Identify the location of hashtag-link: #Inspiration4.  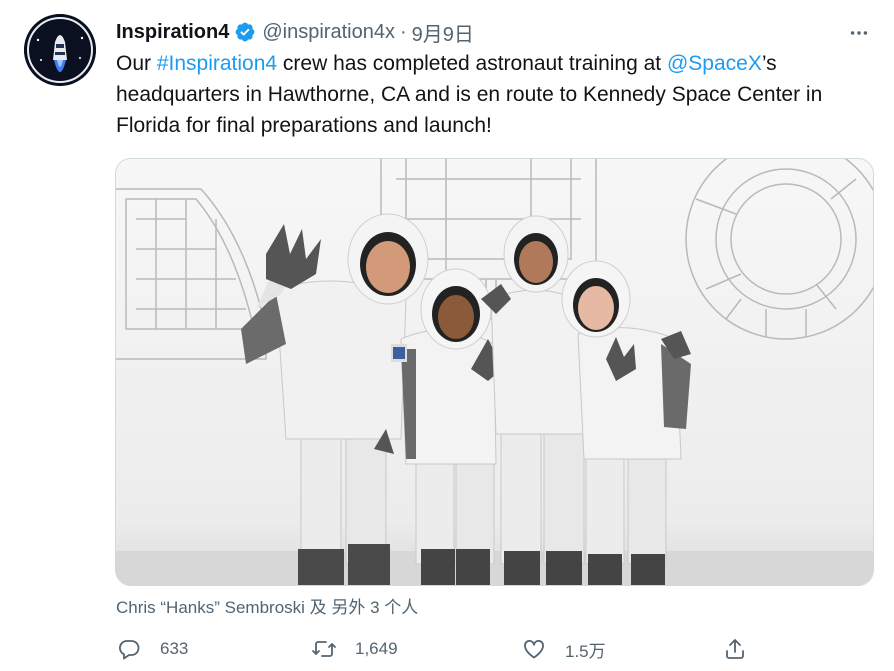
(217, 63).